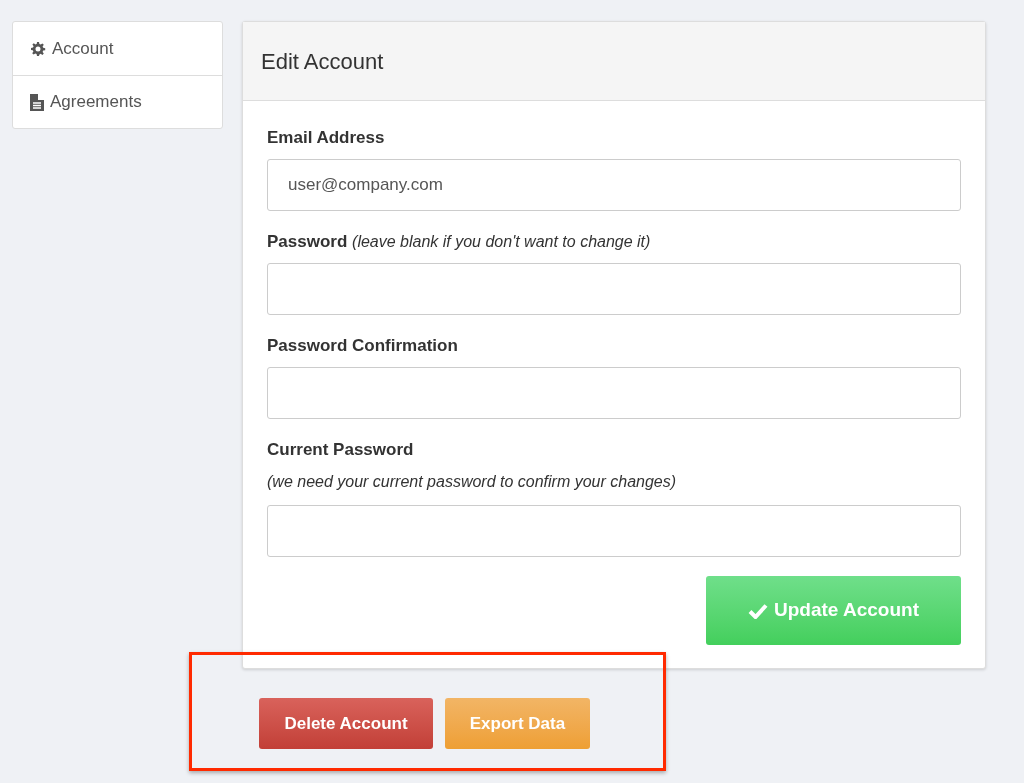 This screenshot has width=1024, height=783. Describe the element at coordinates (346, 723) in the screenshot. I see `delete-button: Delete Account` at that location.